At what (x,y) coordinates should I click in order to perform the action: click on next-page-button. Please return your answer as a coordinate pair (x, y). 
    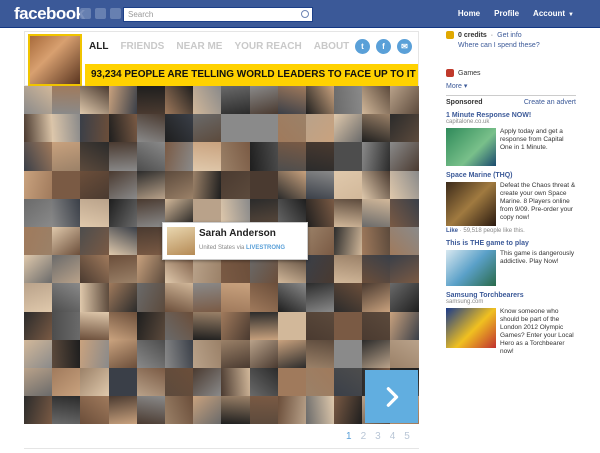
    Looking at the image, I should click on (391, 396).